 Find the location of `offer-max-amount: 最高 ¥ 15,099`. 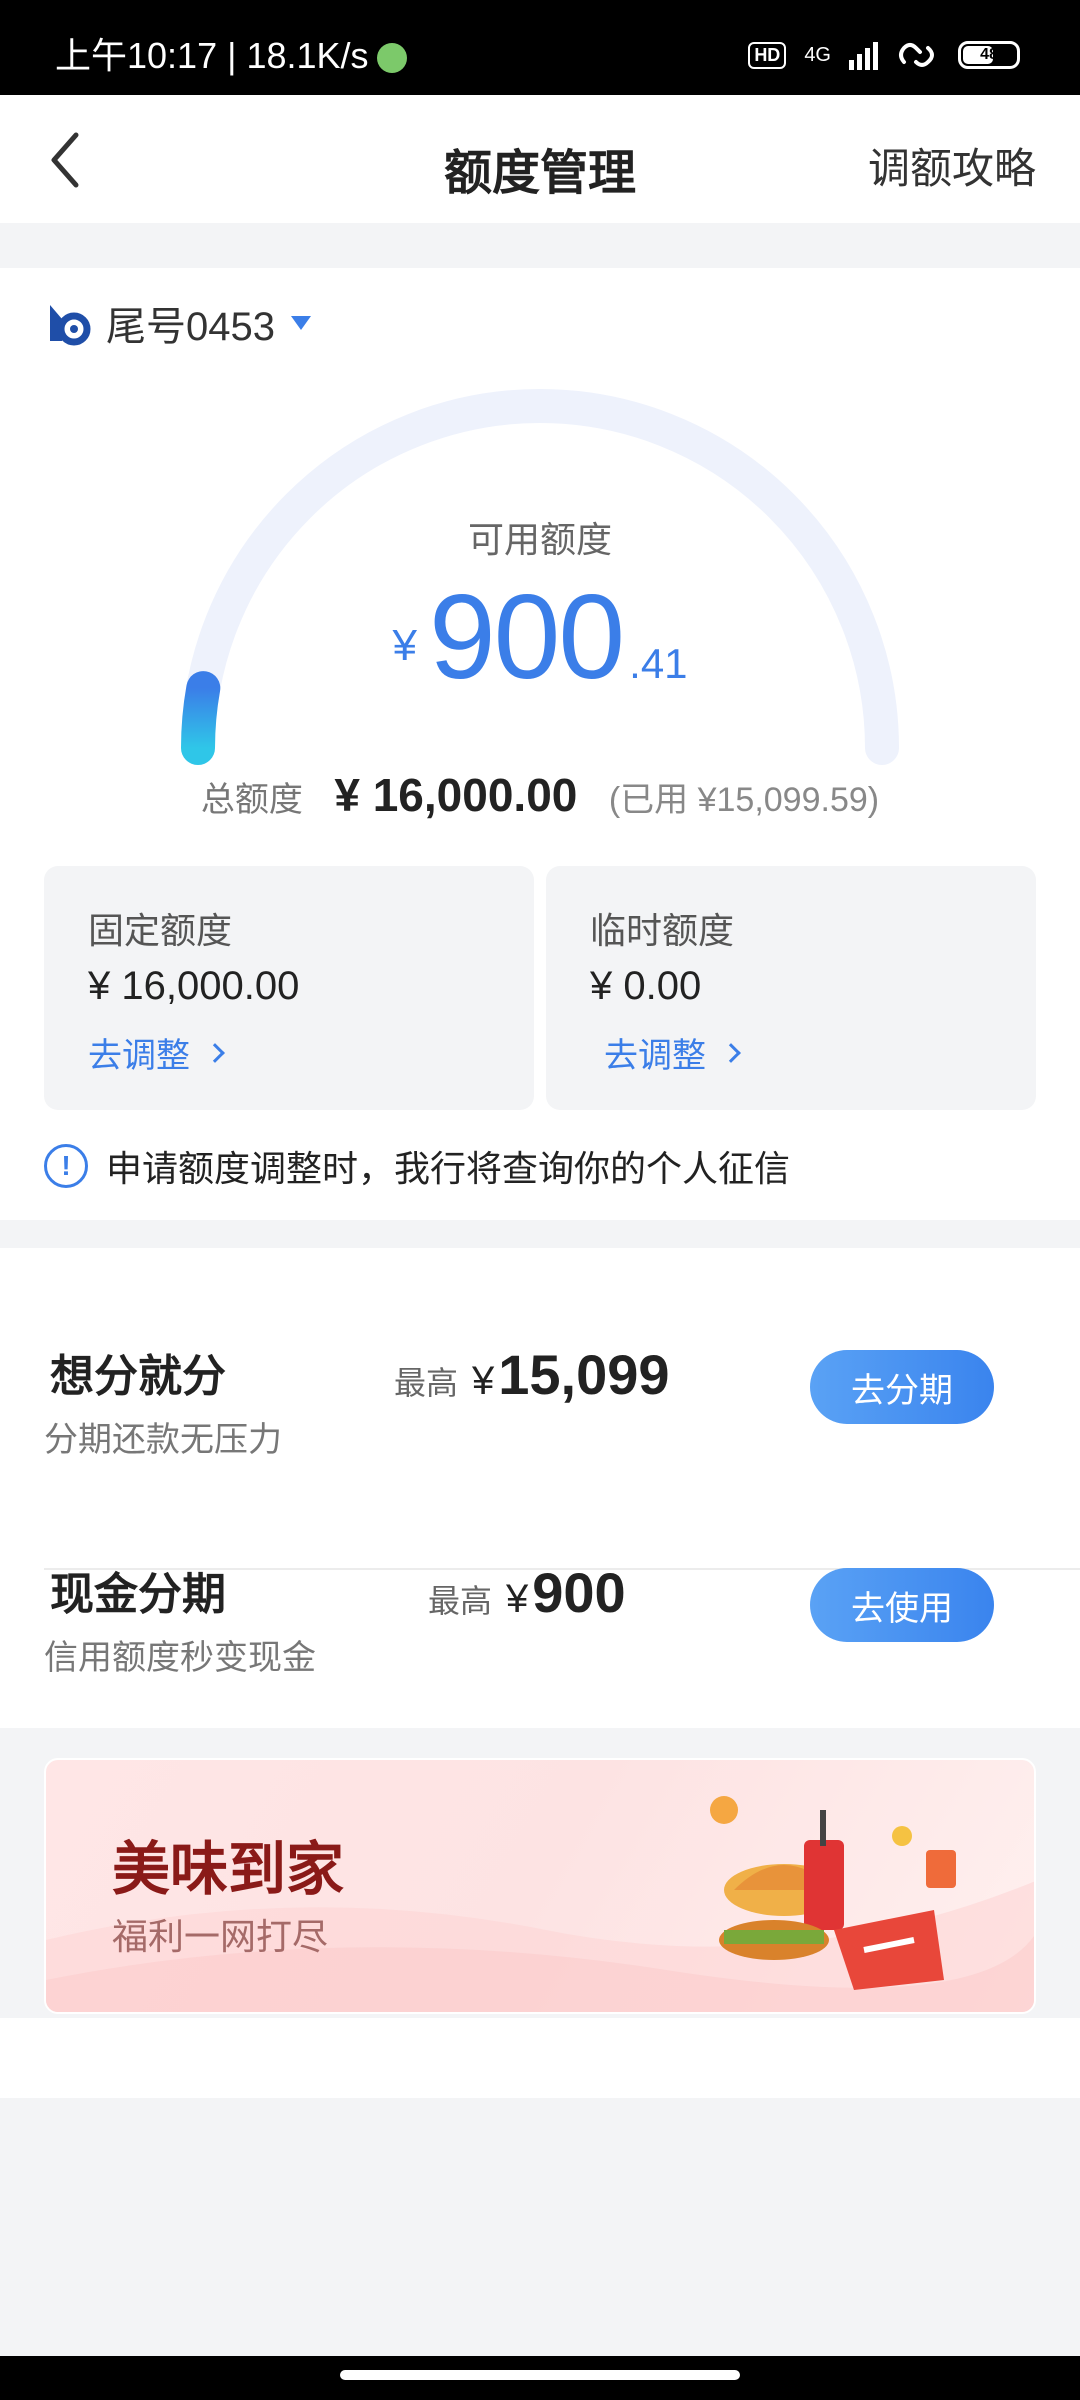

offer-max-amount: 最高 ¥ 15,099 is located at coordinates (532, 1374).